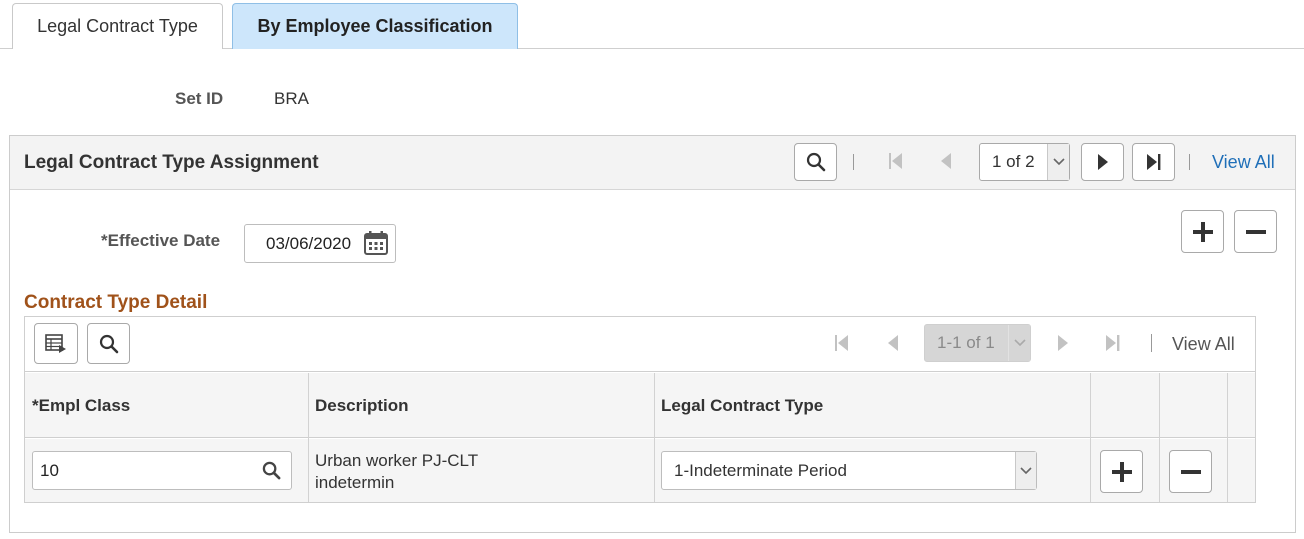  I want to click on search-button, so click(815, 162).